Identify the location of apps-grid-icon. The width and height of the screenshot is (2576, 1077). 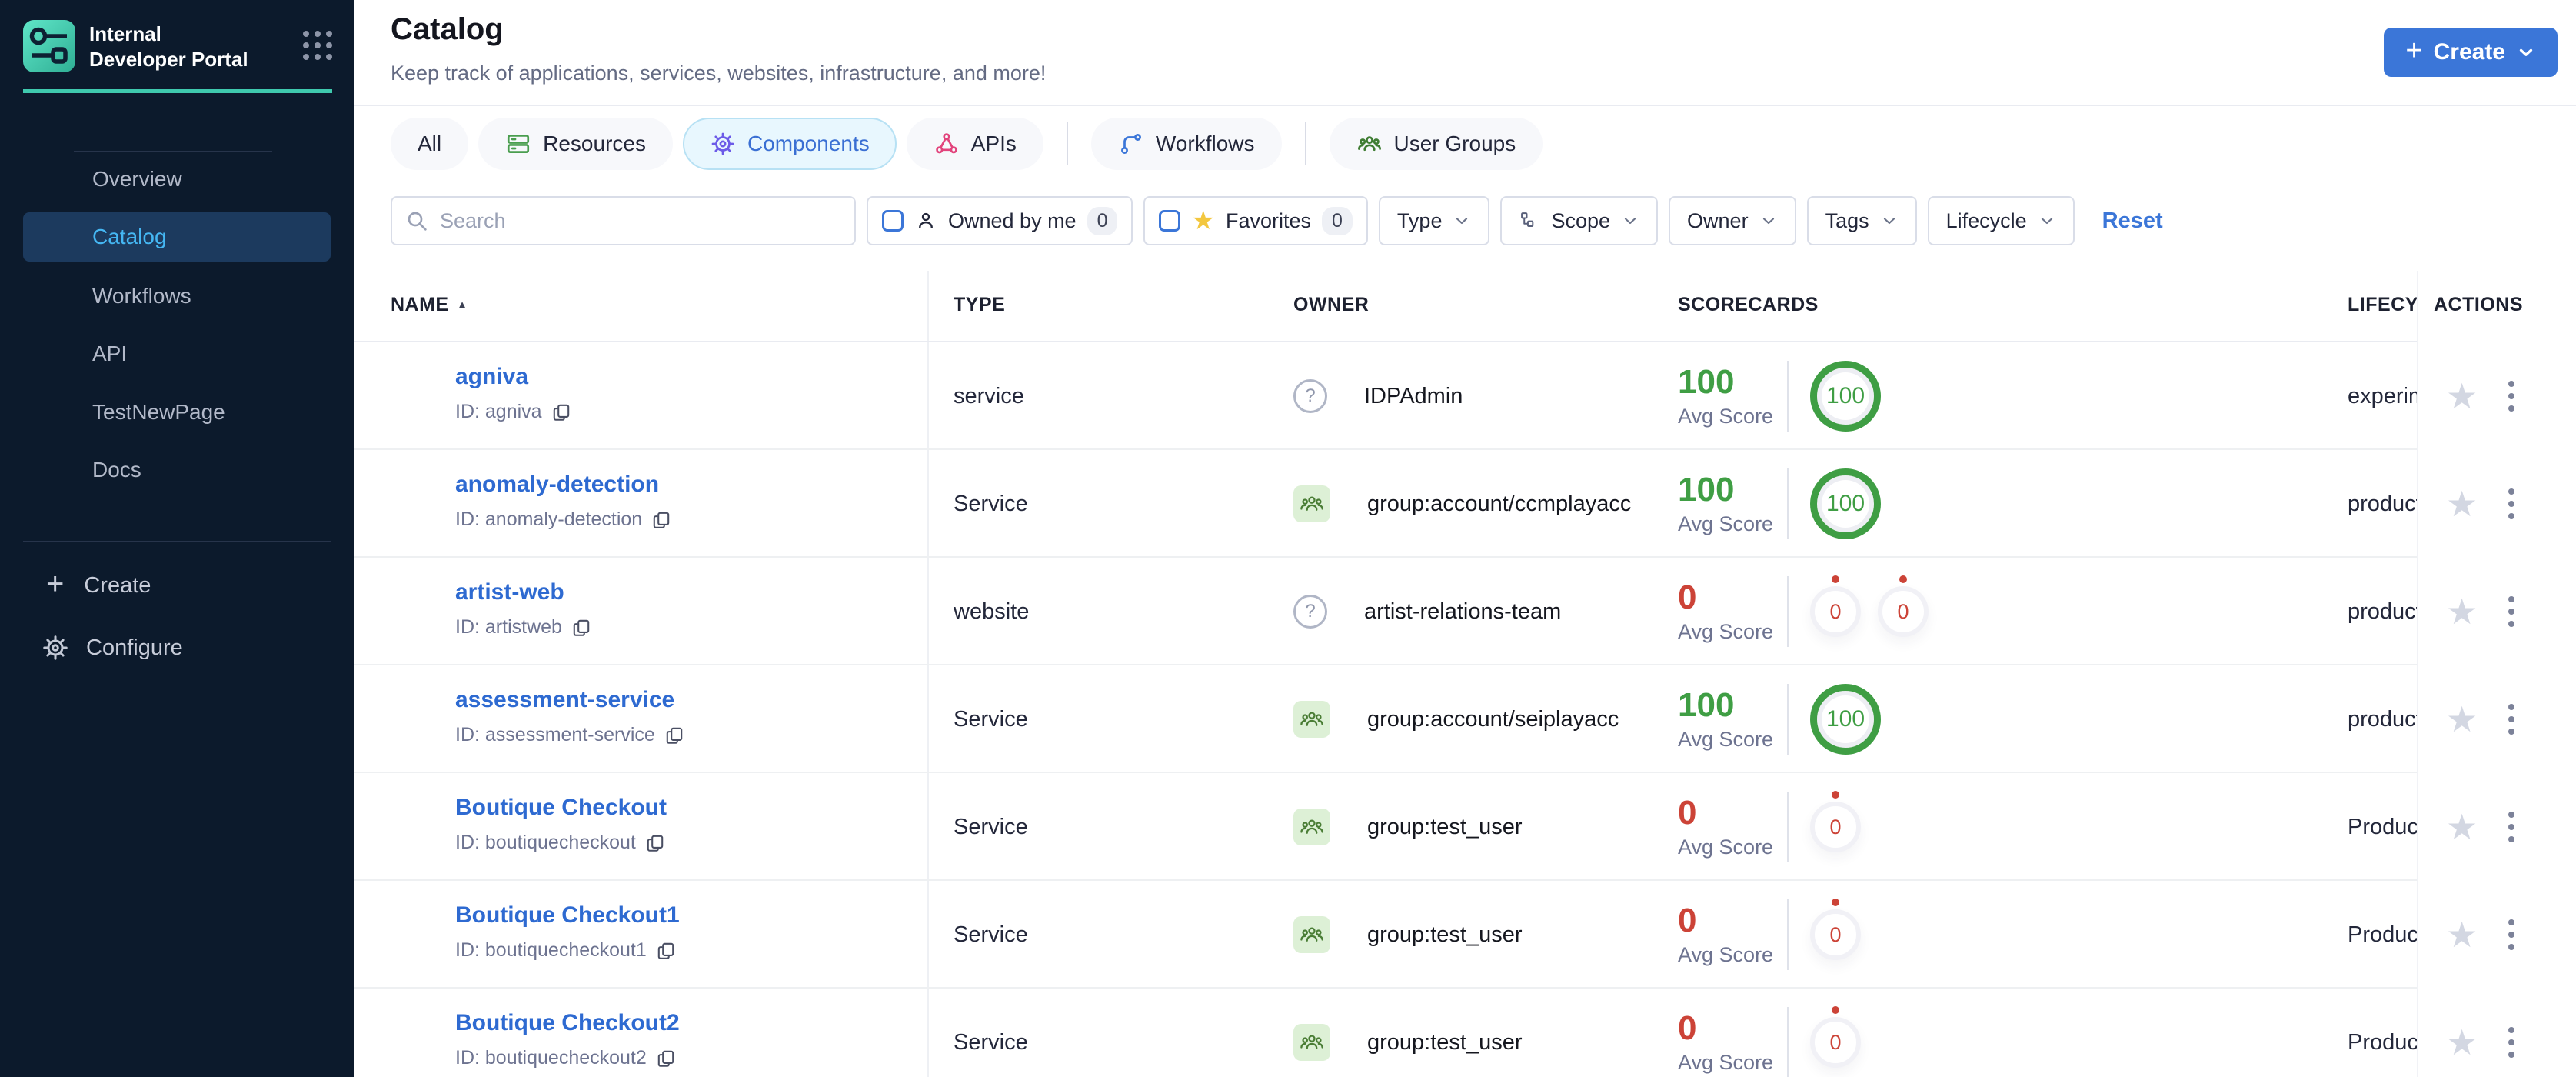
(317, 45).